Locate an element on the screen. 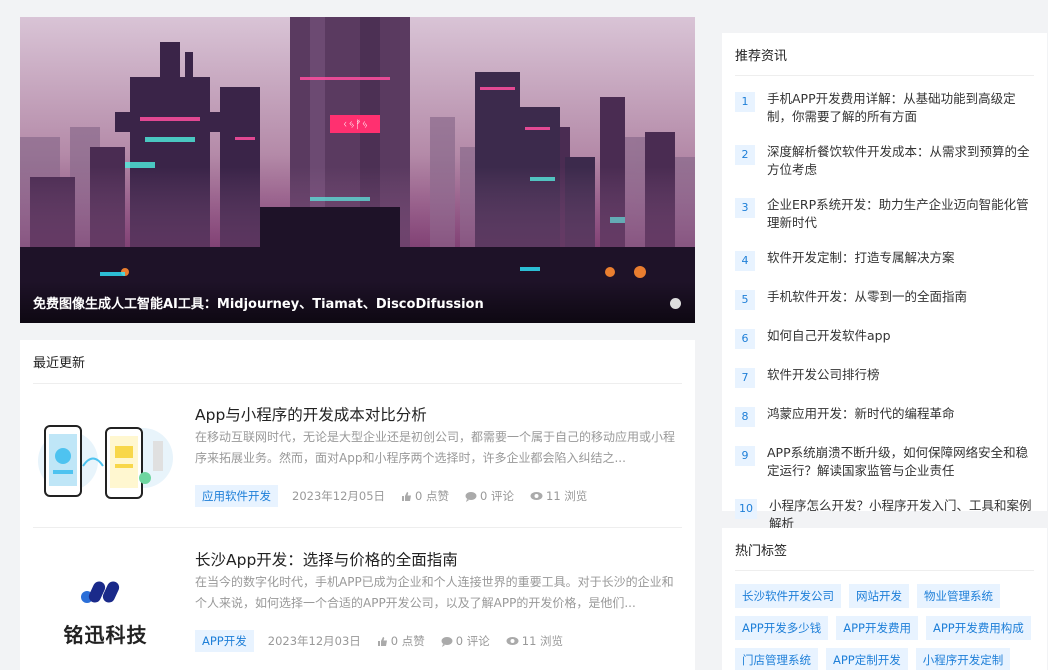  rank-badge: 10 is located at coordinates (746, 509).